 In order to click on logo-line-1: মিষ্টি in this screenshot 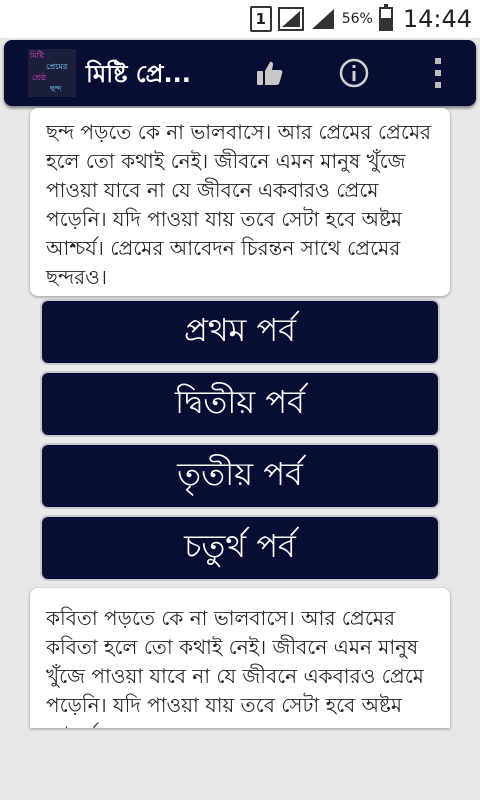, I will do `click(37, 55)`.